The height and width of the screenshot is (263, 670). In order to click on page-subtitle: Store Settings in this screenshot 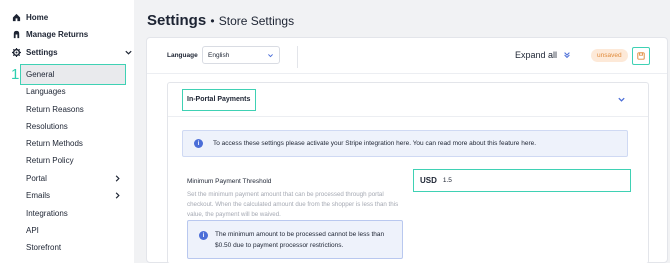, I will do `click(256, 21)`.